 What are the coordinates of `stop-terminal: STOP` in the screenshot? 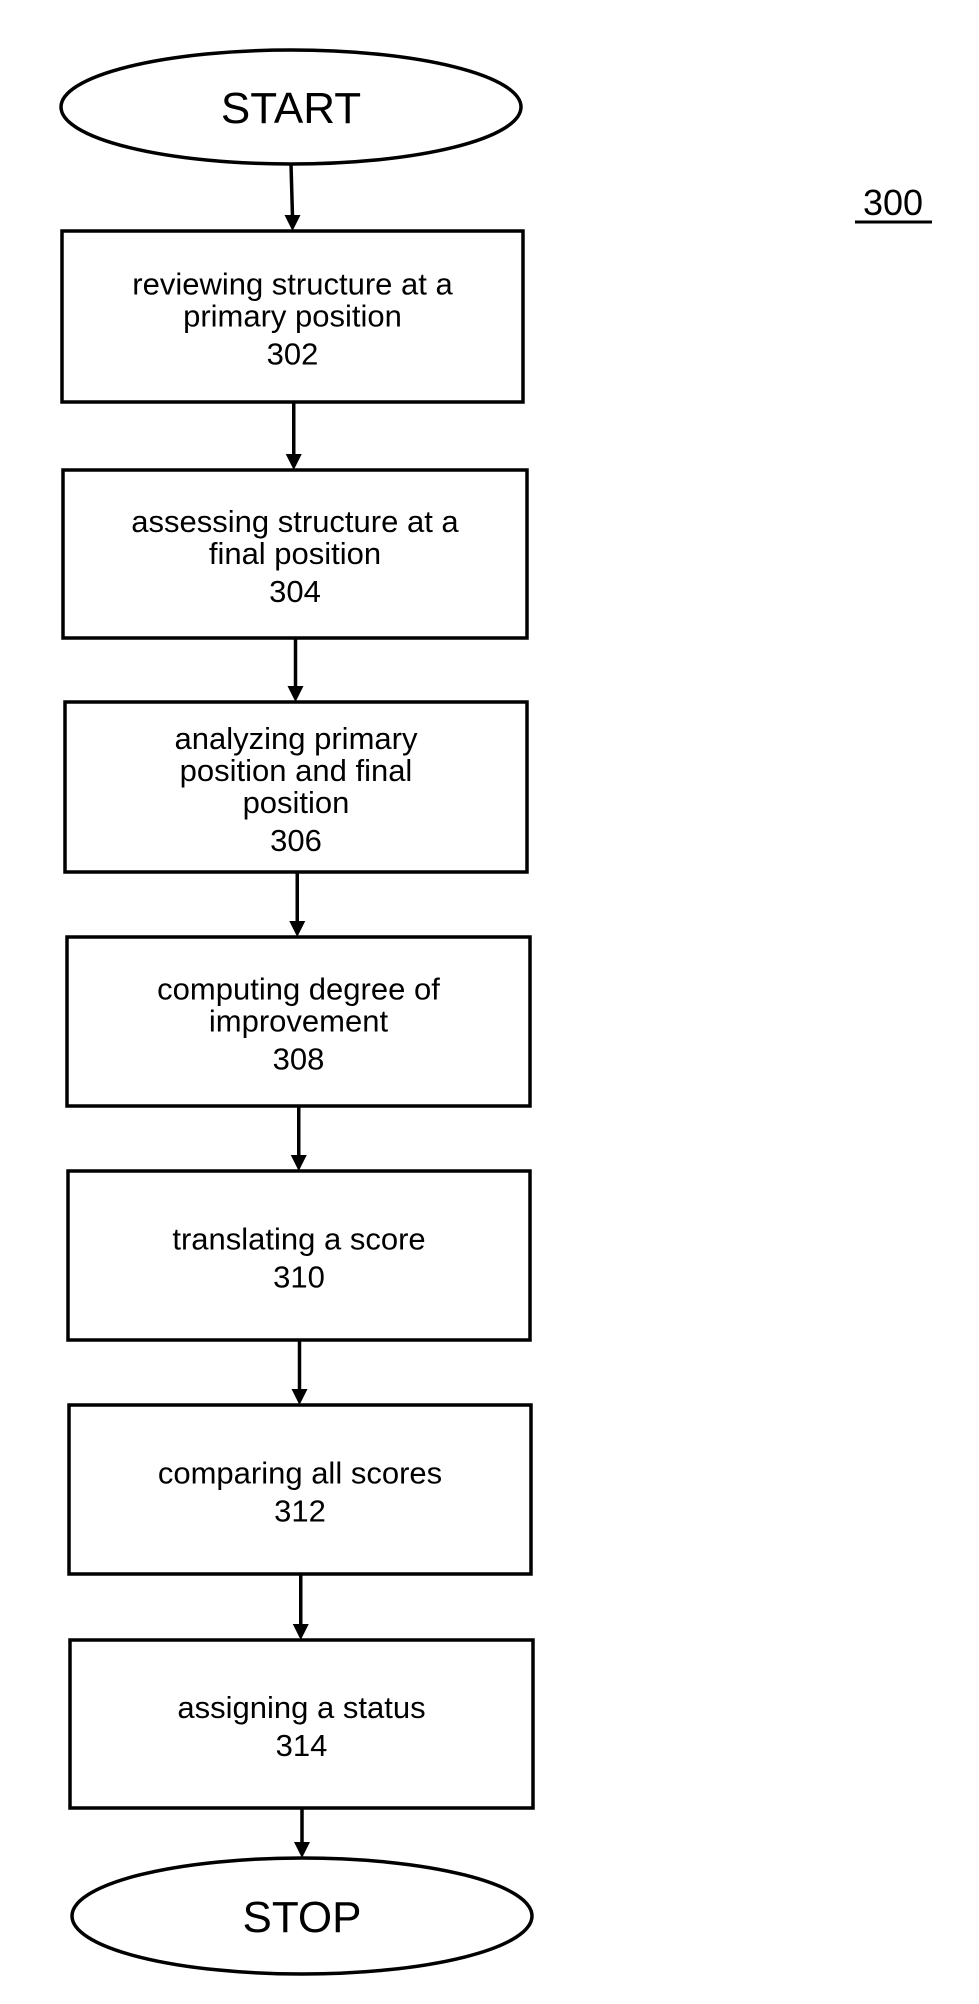 It's located at (302, 1916).